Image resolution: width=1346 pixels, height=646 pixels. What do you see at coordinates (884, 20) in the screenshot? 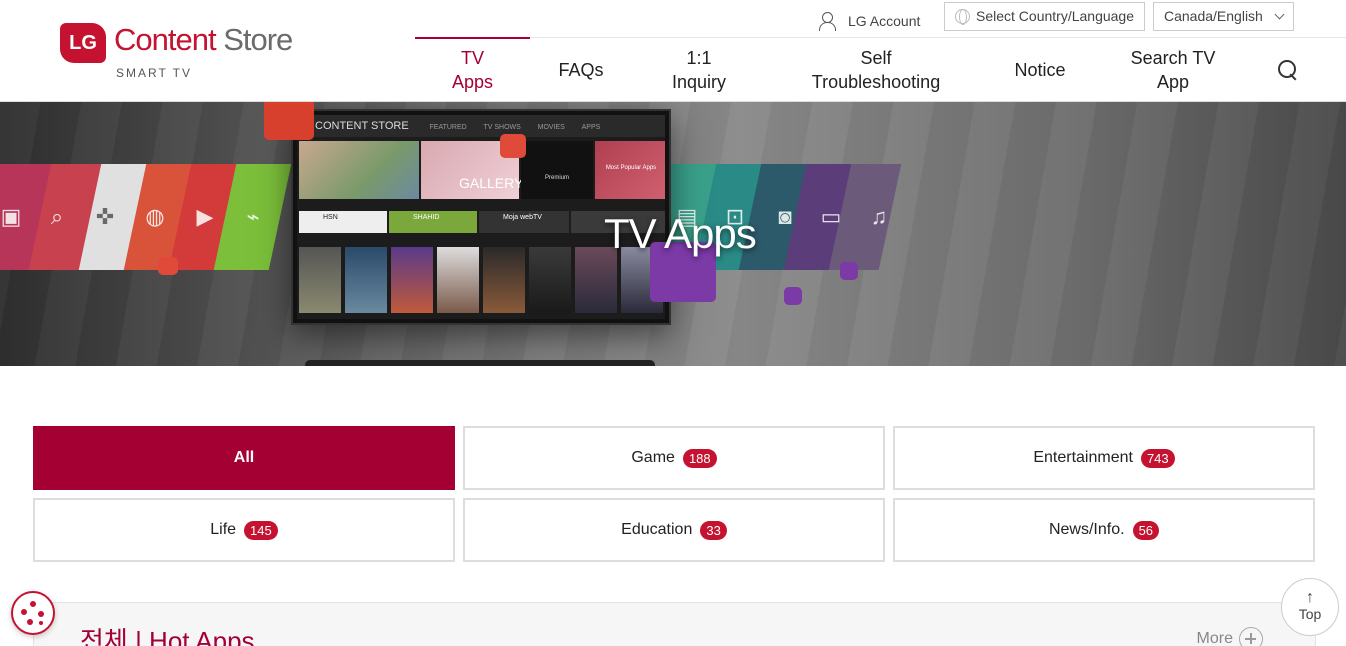
I see `lg-account-label: LG Account` at bounding box center [884, 20].